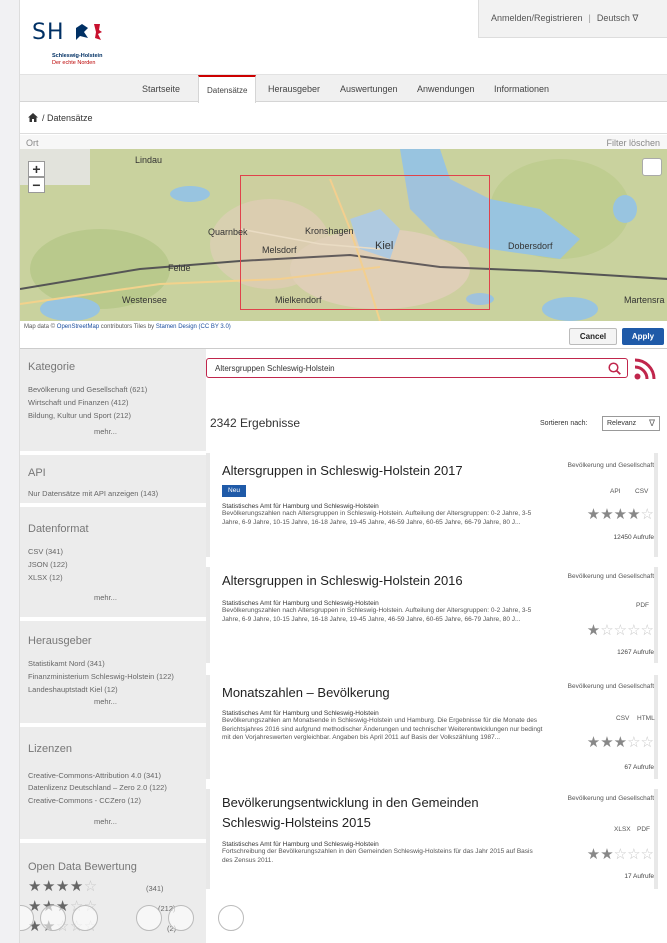 Image resolution: width=667 pixels, height=943 pixels. I want to click on search-icon, so click(614, 369).